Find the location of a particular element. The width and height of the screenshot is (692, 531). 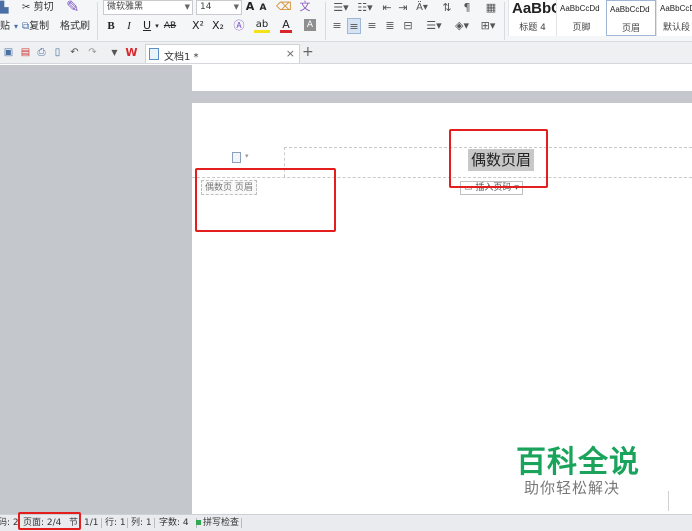

export-pdf-icon: ▤ is located at coordinates (25, 52).